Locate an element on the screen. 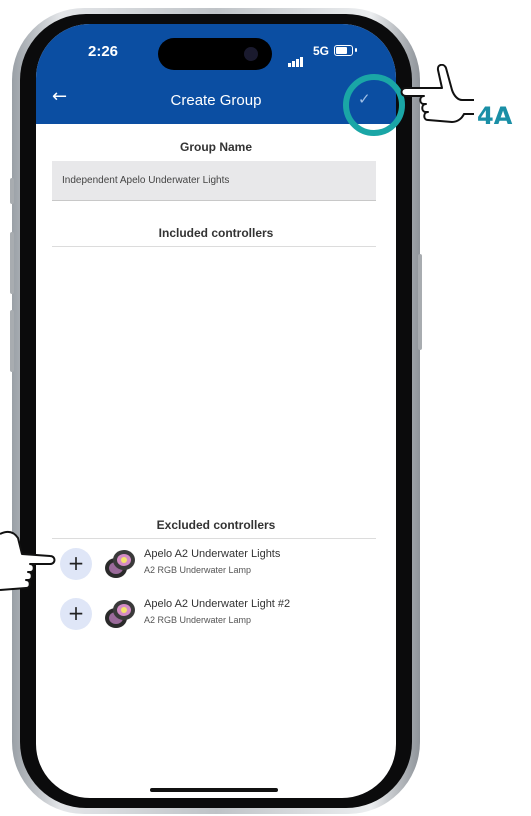 The width and height of the screenshot is (531, 816). power-button is located at coordinates (420, 302).